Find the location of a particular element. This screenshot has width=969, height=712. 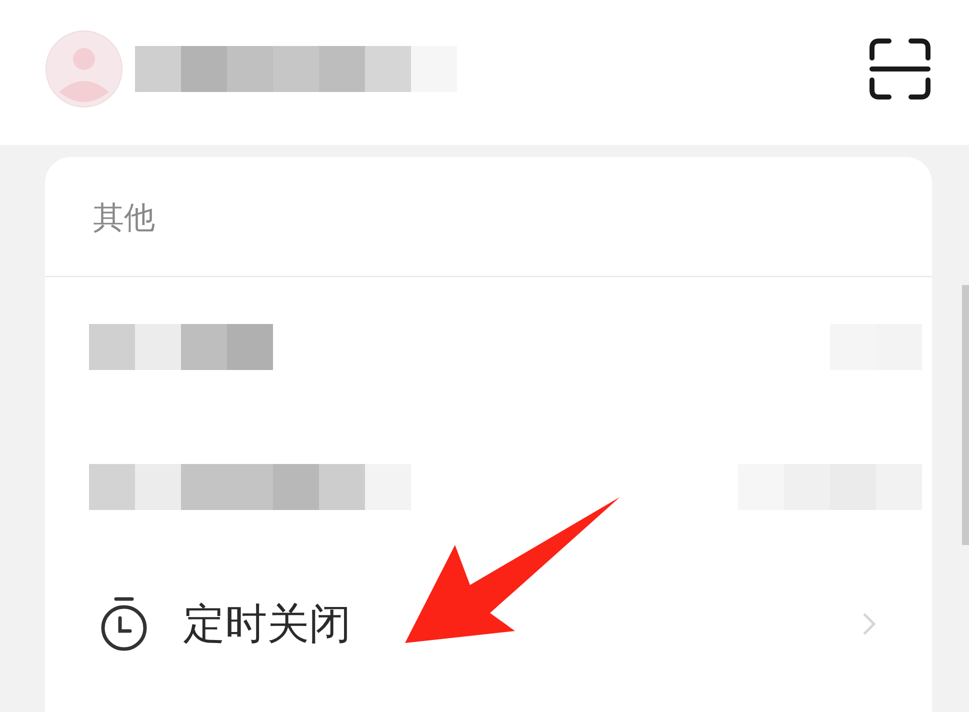

section-title: 其他 is located at coordinates (124, 218).